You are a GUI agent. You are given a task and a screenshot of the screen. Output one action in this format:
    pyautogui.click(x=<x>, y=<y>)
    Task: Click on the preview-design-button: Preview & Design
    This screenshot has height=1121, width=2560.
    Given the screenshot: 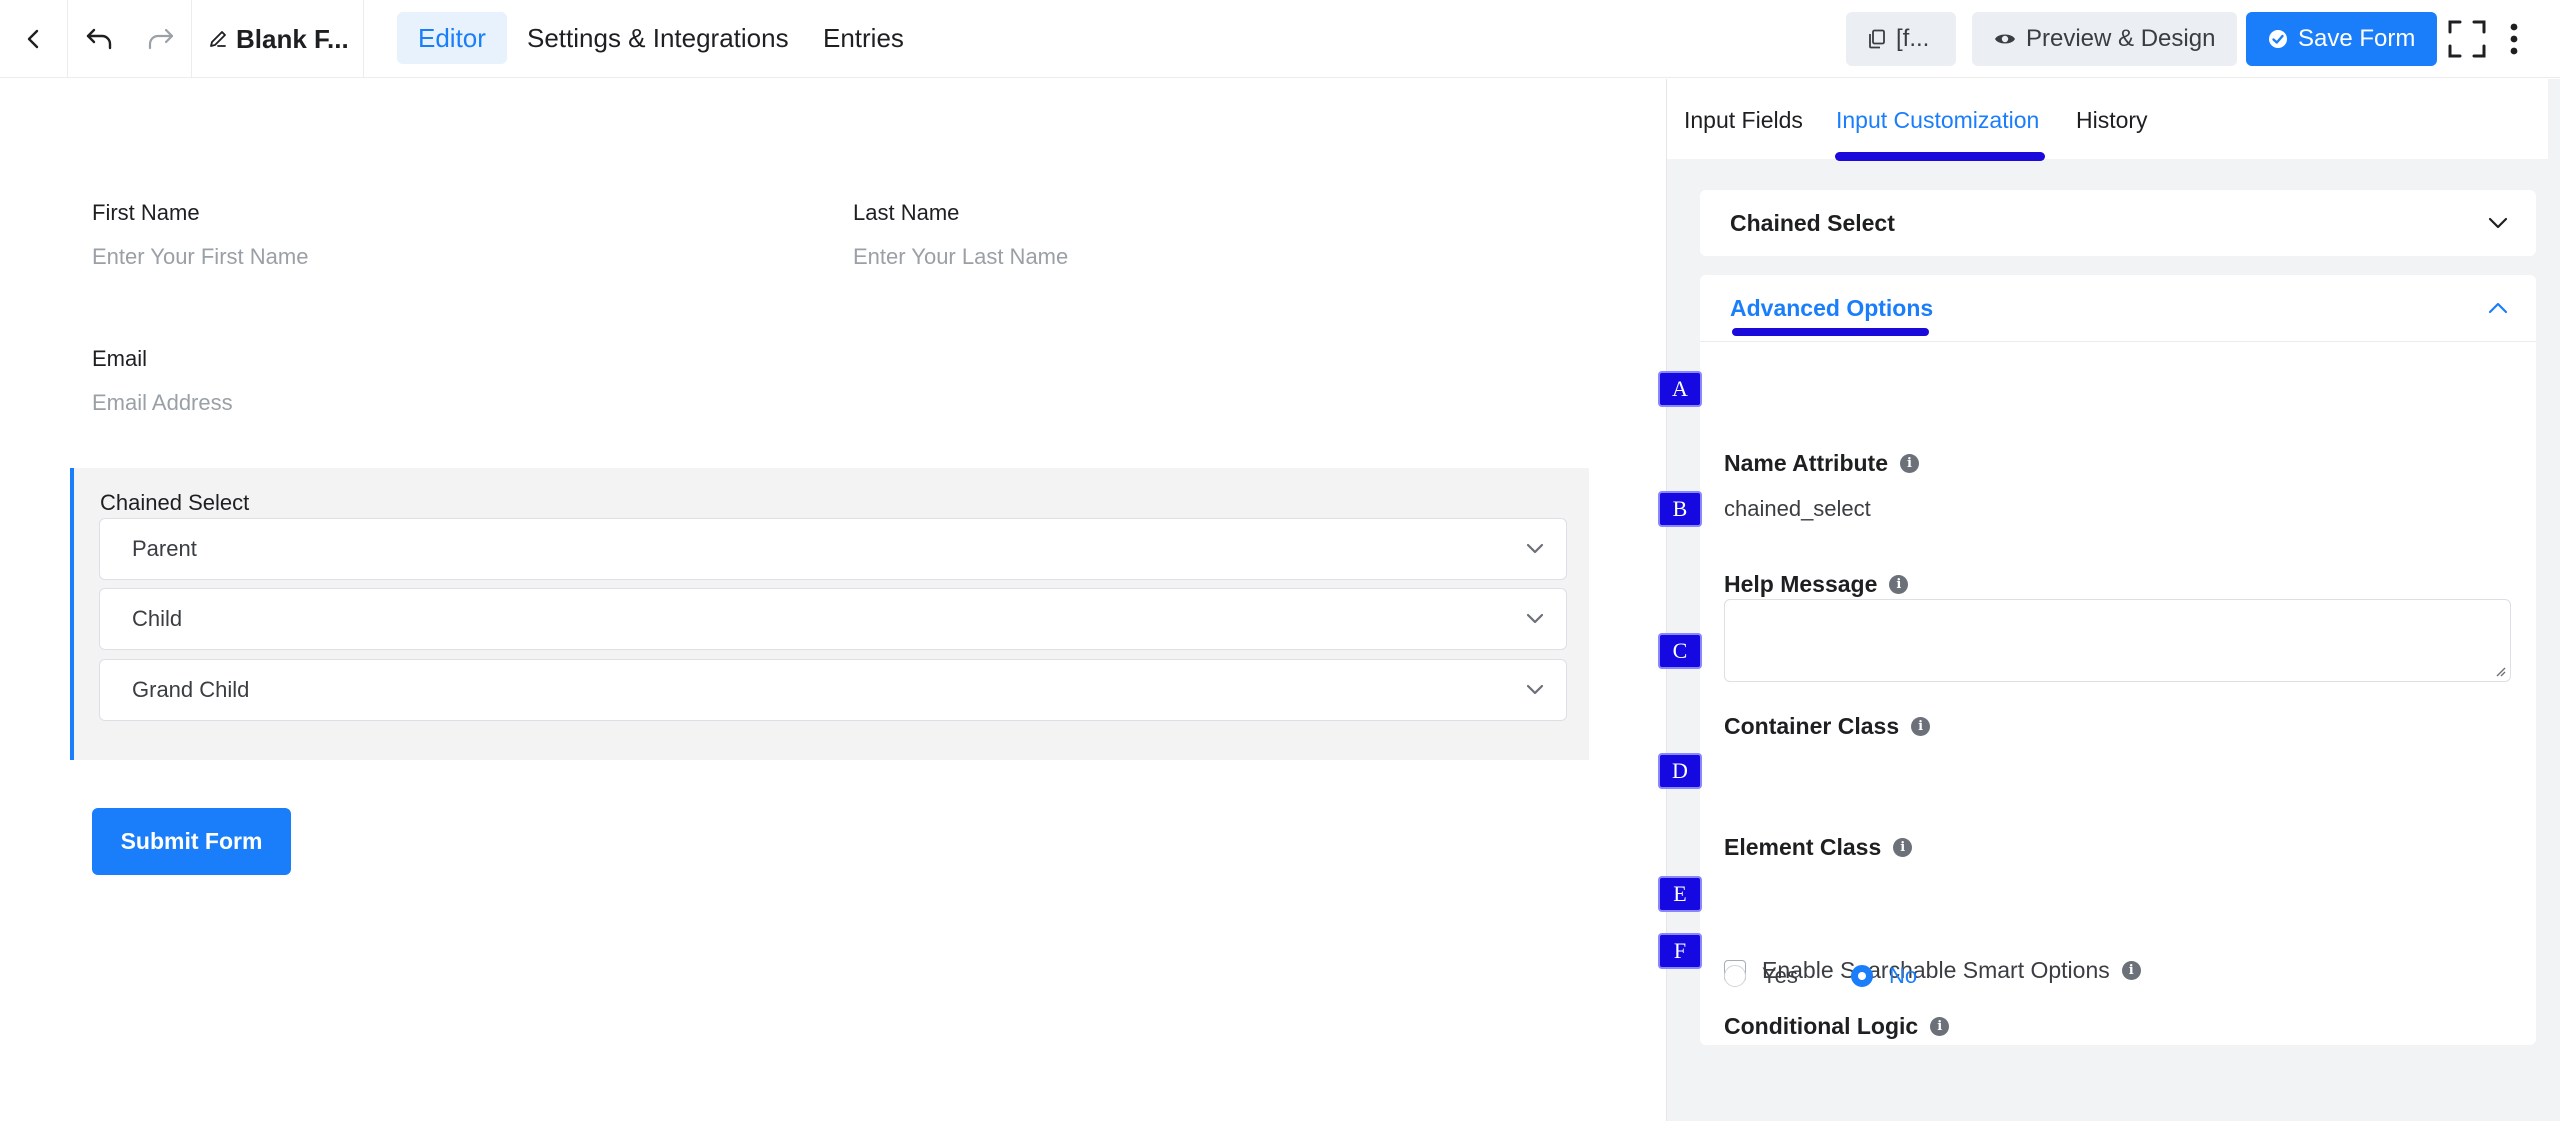 What is the action you would take?
    pyautogui.click(x=2105, y=39)
    